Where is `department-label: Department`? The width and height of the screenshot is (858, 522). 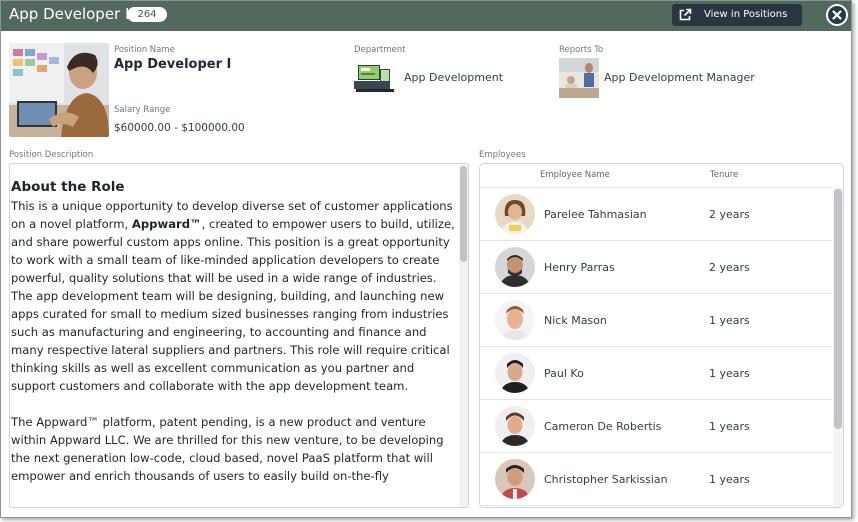
department-label: Department is located at coordinates (380, 50).